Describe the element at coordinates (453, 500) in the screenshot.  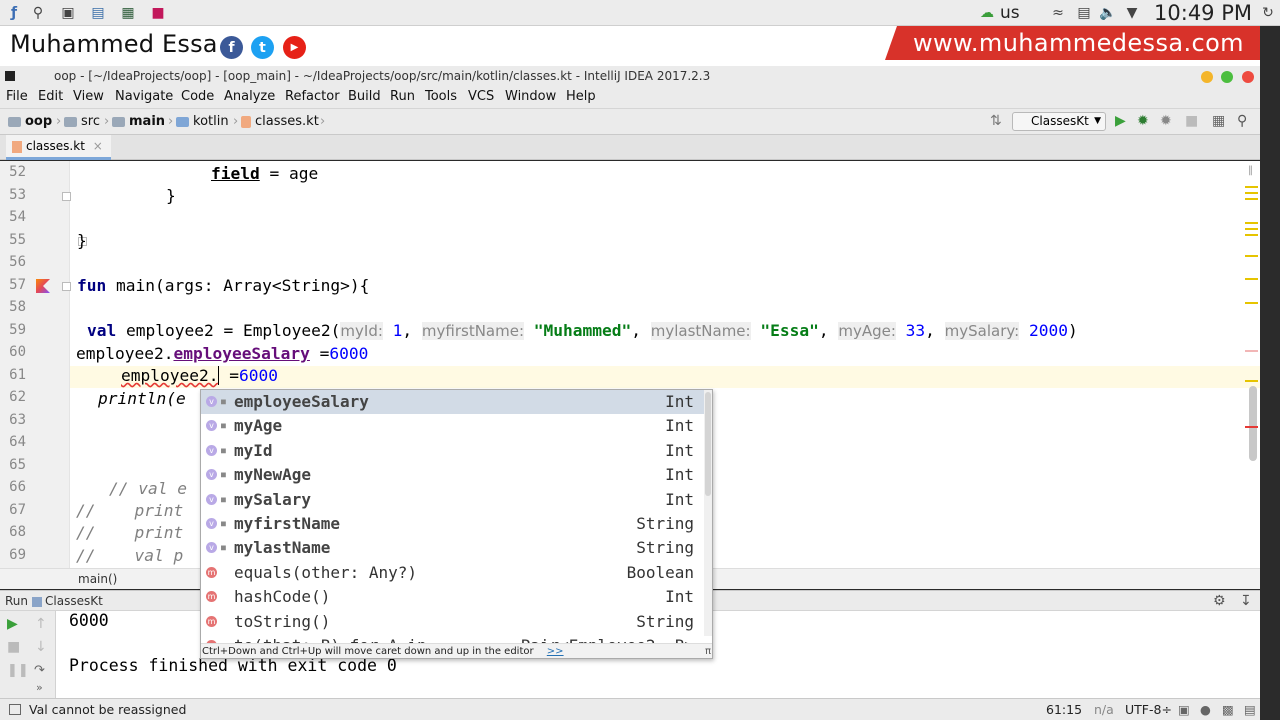
I see `completion-item: v ■ mySalary Int` at that location.